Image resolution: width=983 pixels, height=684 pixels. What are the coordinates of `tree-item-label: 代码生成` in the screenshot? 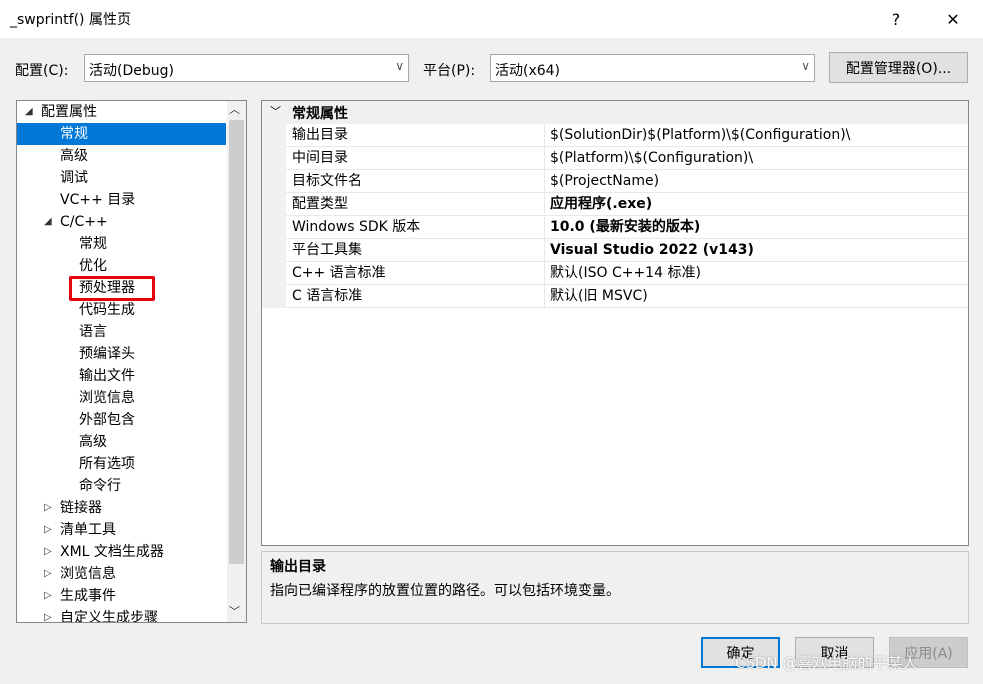 It's located at (107, 310).